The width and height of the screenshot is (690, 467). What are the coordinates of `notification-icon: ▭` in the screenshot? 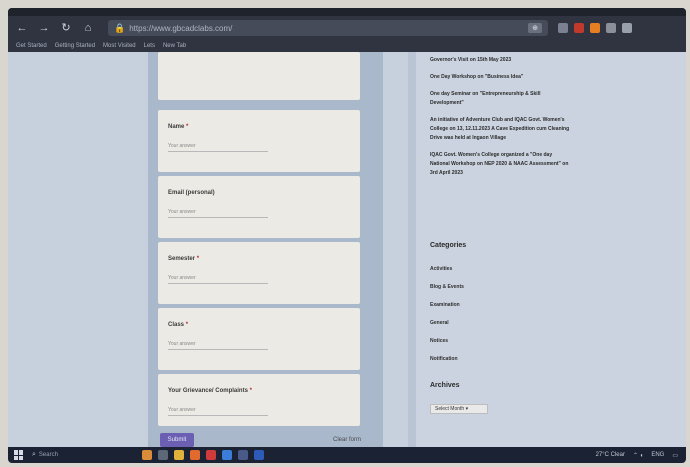 It's located at (675, 455).